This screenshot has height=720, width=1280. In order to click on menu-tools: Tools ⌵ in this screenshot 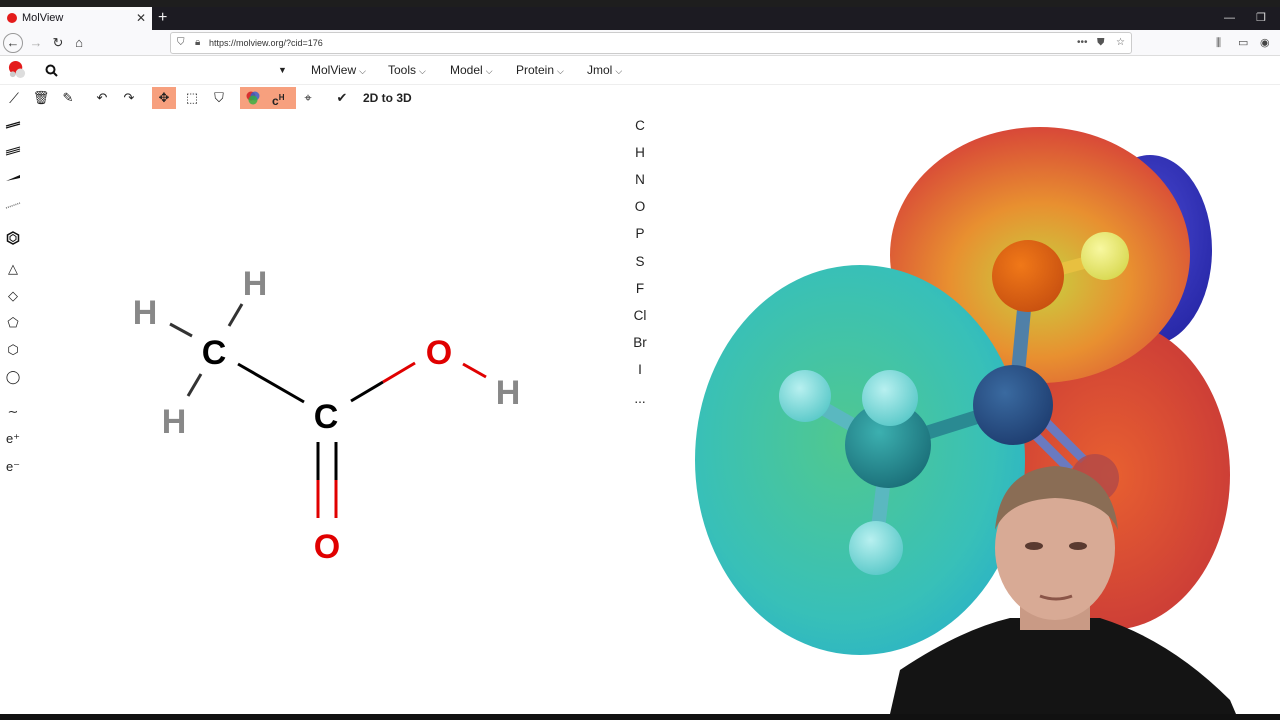, I will do `click(407, 70)`.